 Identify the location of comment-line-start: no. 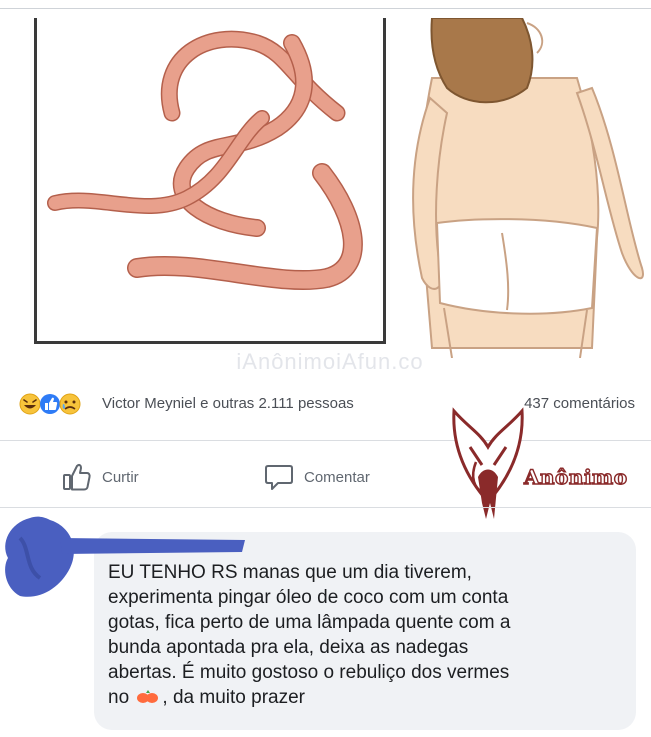
(119, 697).